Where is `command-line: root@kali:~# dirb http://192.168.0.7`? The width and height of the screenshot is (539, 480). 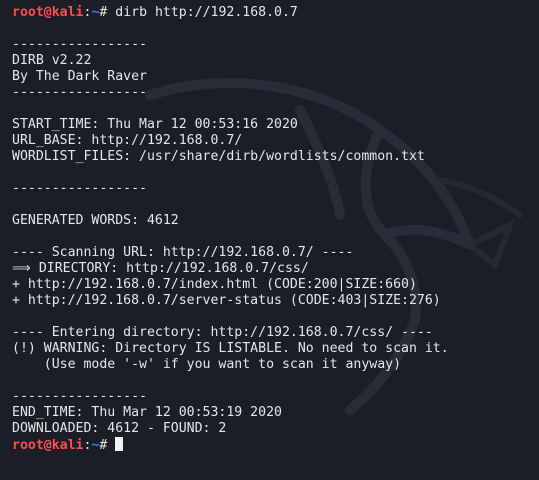 command-line: root@kali:~# dirb http://192.168.0.7 is located at coordinates (273, 13).